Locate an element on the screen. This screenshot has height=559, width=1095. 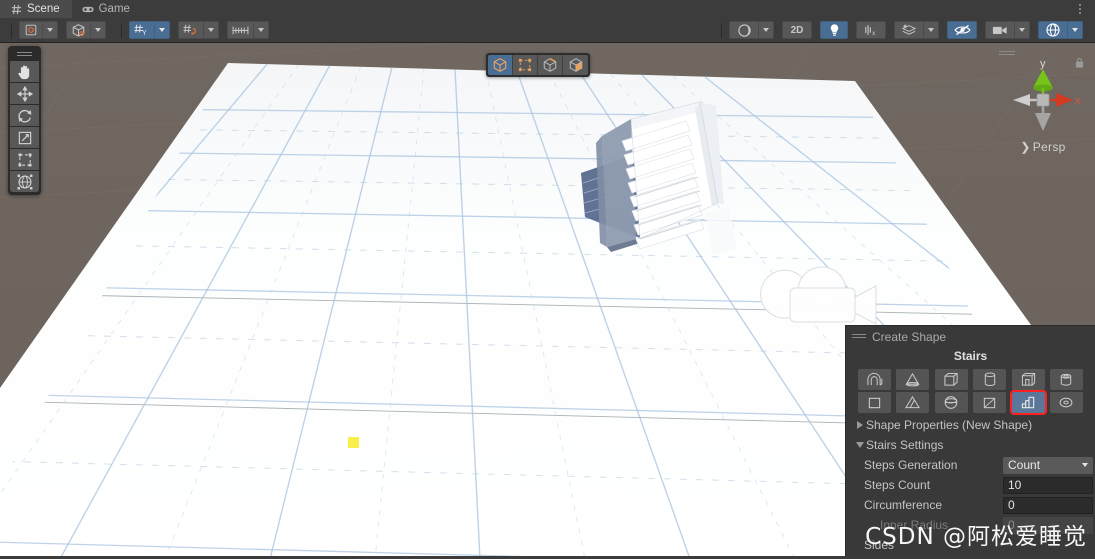
pivot-rotation-dropdown is located at coordinates (98, 30).